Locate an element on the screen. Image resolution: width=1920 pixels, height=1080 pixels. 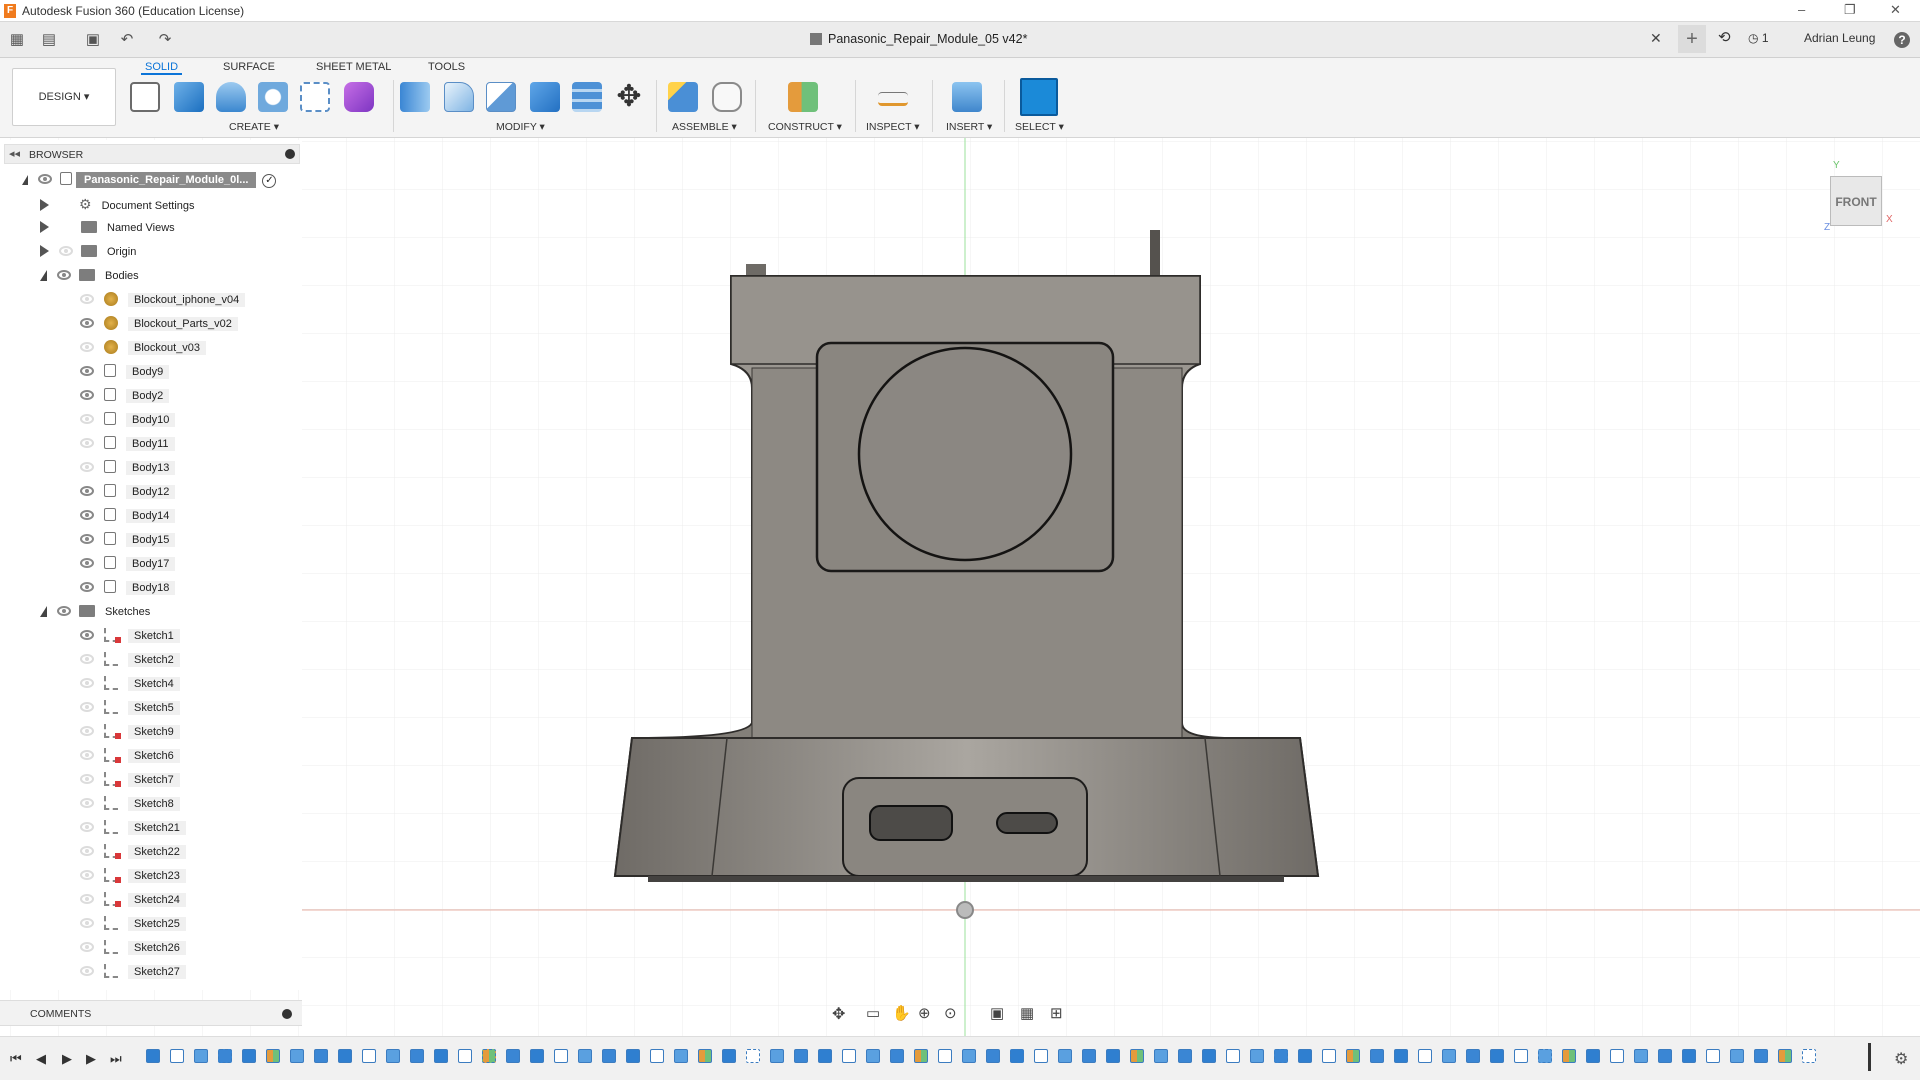
close-tab-button: ✕ is located at coordinates (1656, 38).